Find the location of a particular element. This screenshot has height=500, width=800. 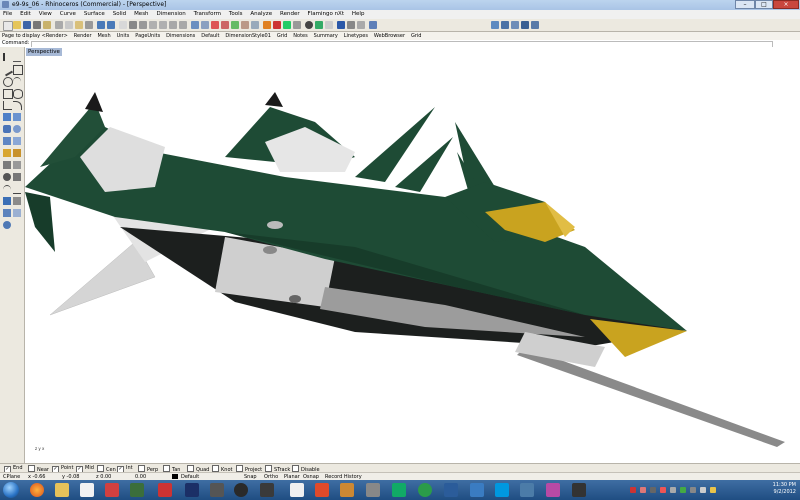

ellipse-icon is located at coordinates (18, 94).